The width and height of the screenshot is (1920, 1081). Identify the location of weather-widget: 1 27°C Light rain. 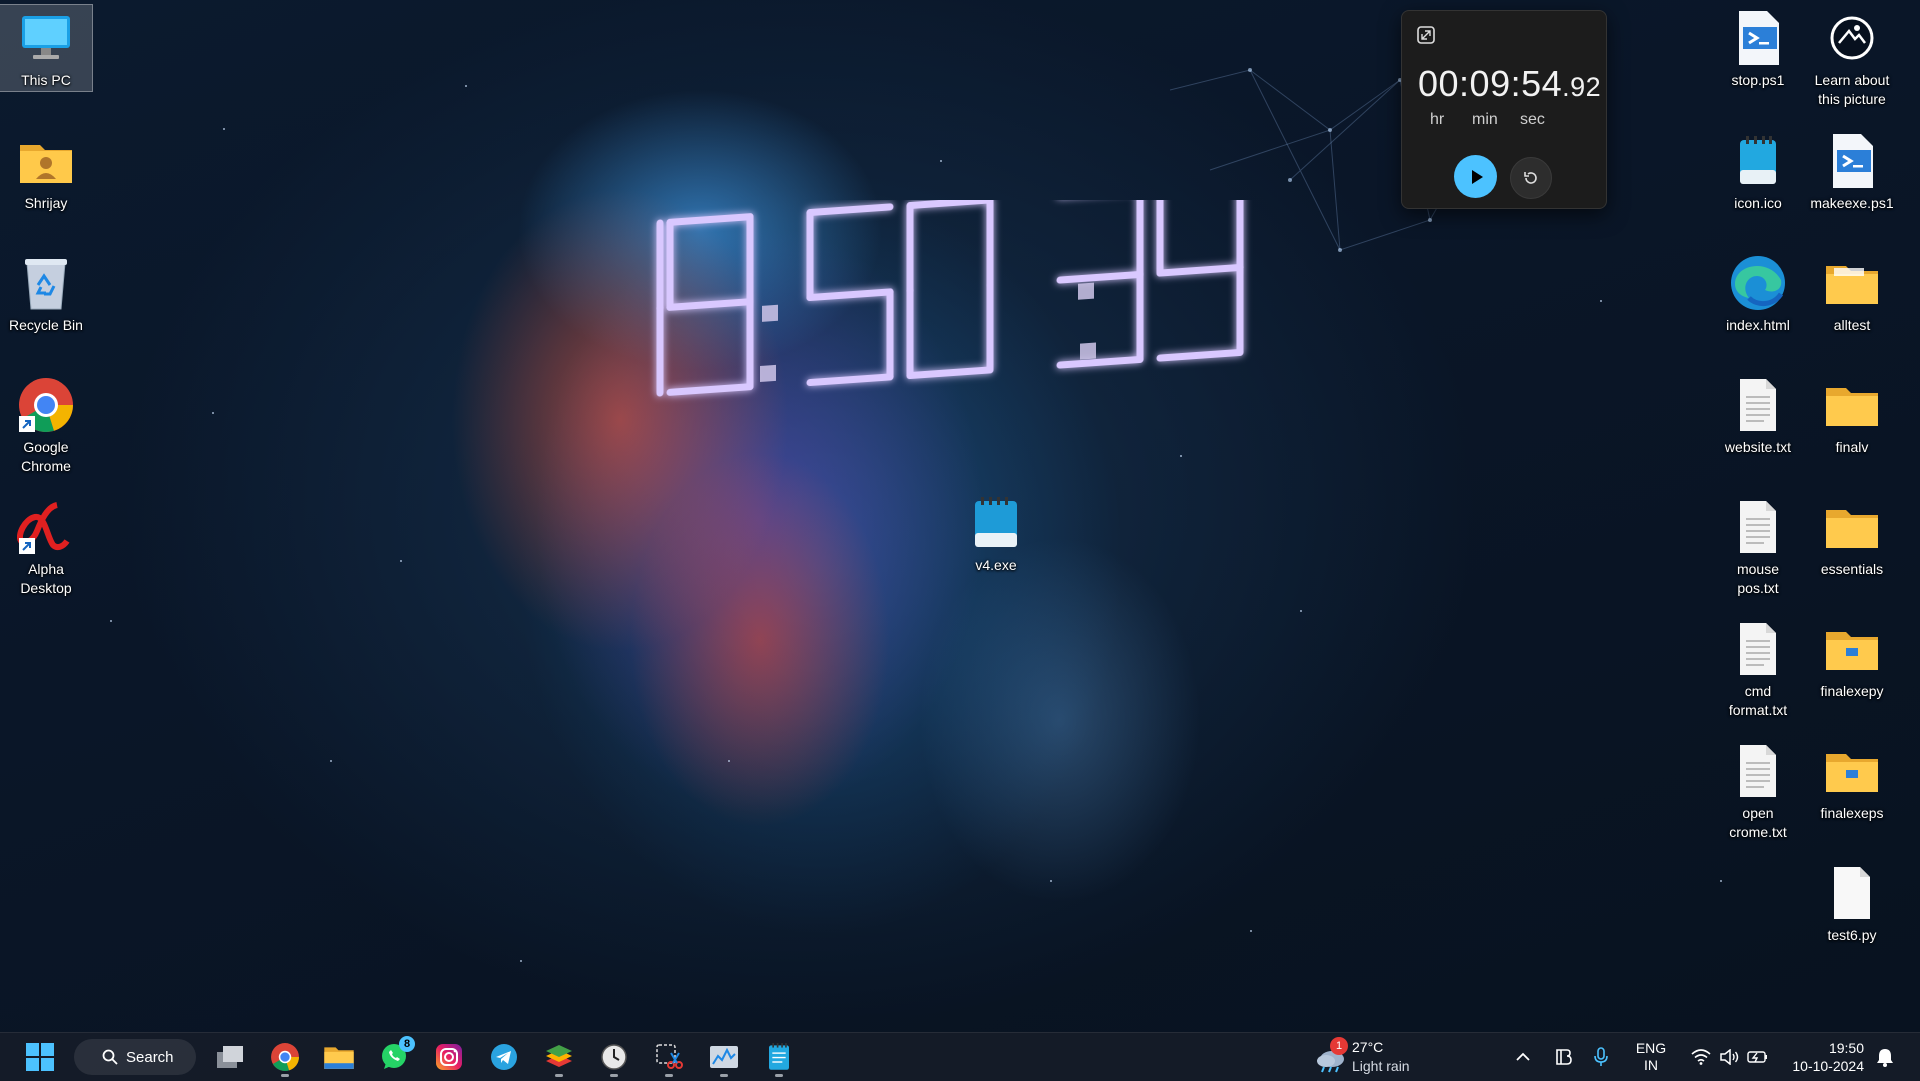
(1385, 1057).